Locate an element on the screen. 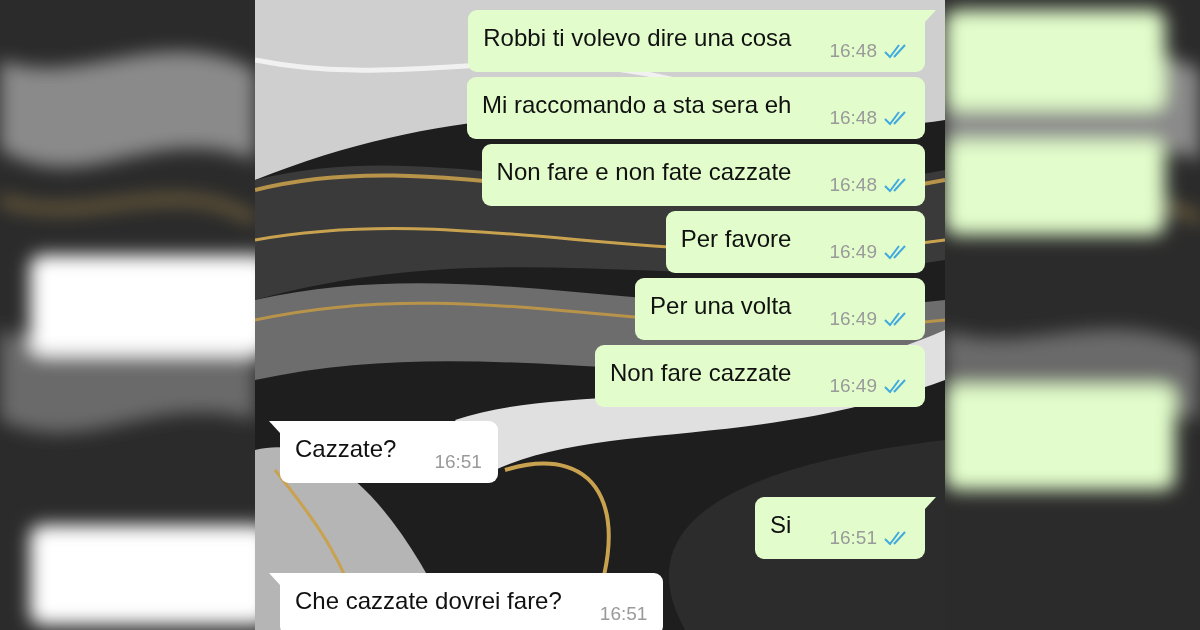  message-text: Per una volta is located at coordinates (721, 306).